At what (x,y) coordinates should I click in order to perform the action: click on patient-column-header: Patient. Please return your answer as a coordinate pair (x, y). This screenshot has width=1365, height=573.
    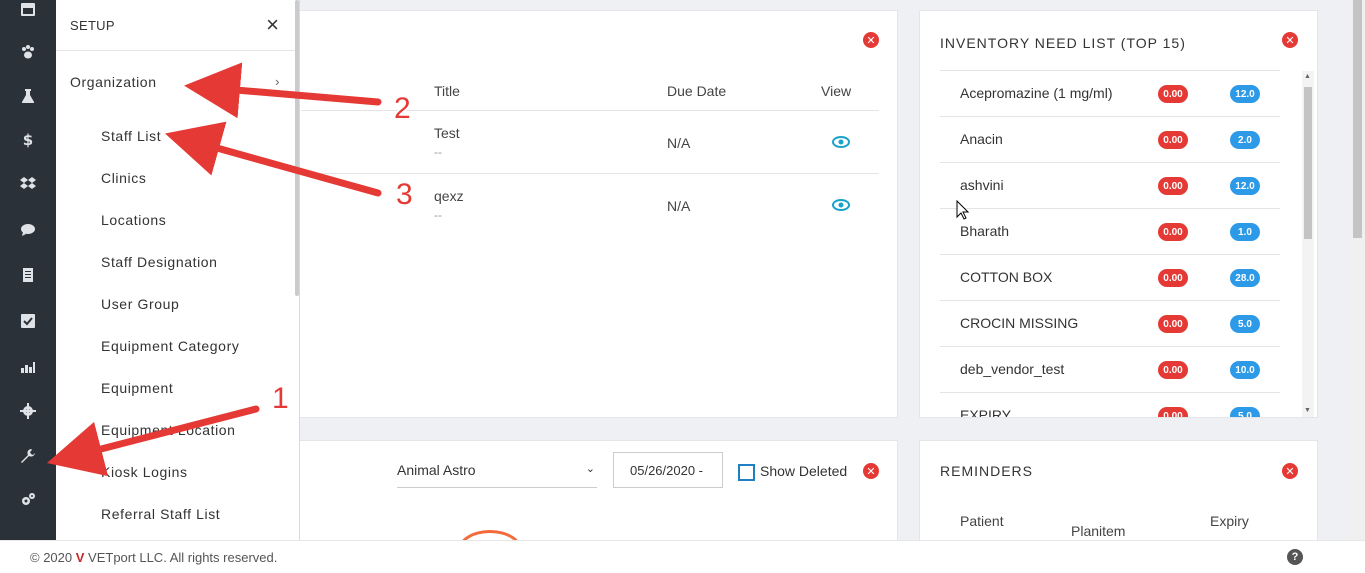
    Looking at the image, I should click on (982, 521).